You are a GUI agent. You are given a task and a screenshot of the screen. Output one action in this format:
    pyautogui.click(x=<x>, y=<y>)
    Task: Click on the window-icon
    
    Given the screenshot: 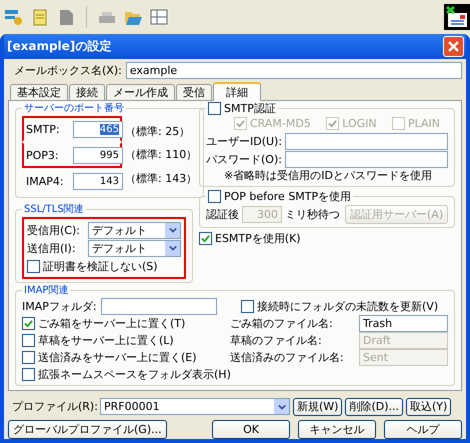 What is the action you would take?
    pyautogui.click(x=159, y=17)
    